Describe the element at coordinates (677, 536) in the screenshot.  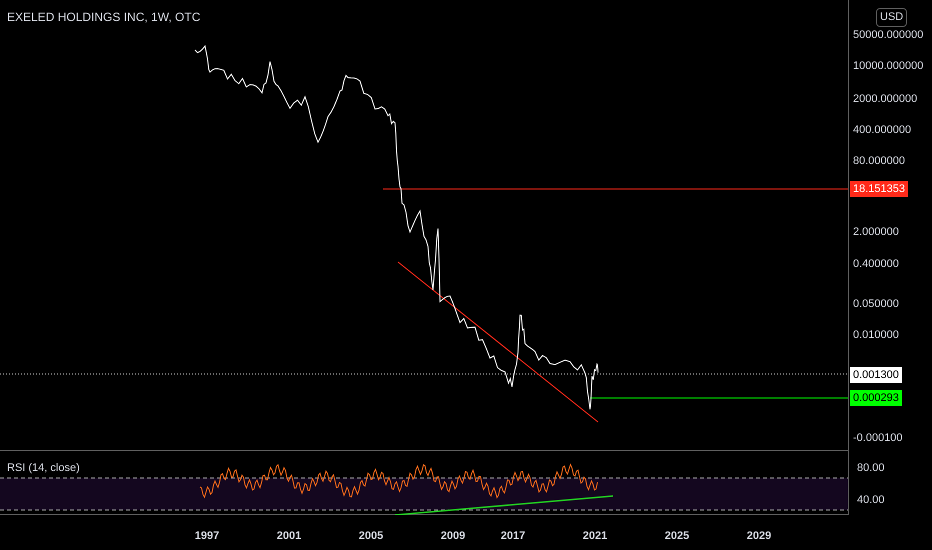
I see `time-tick-label: 2025` at that location.